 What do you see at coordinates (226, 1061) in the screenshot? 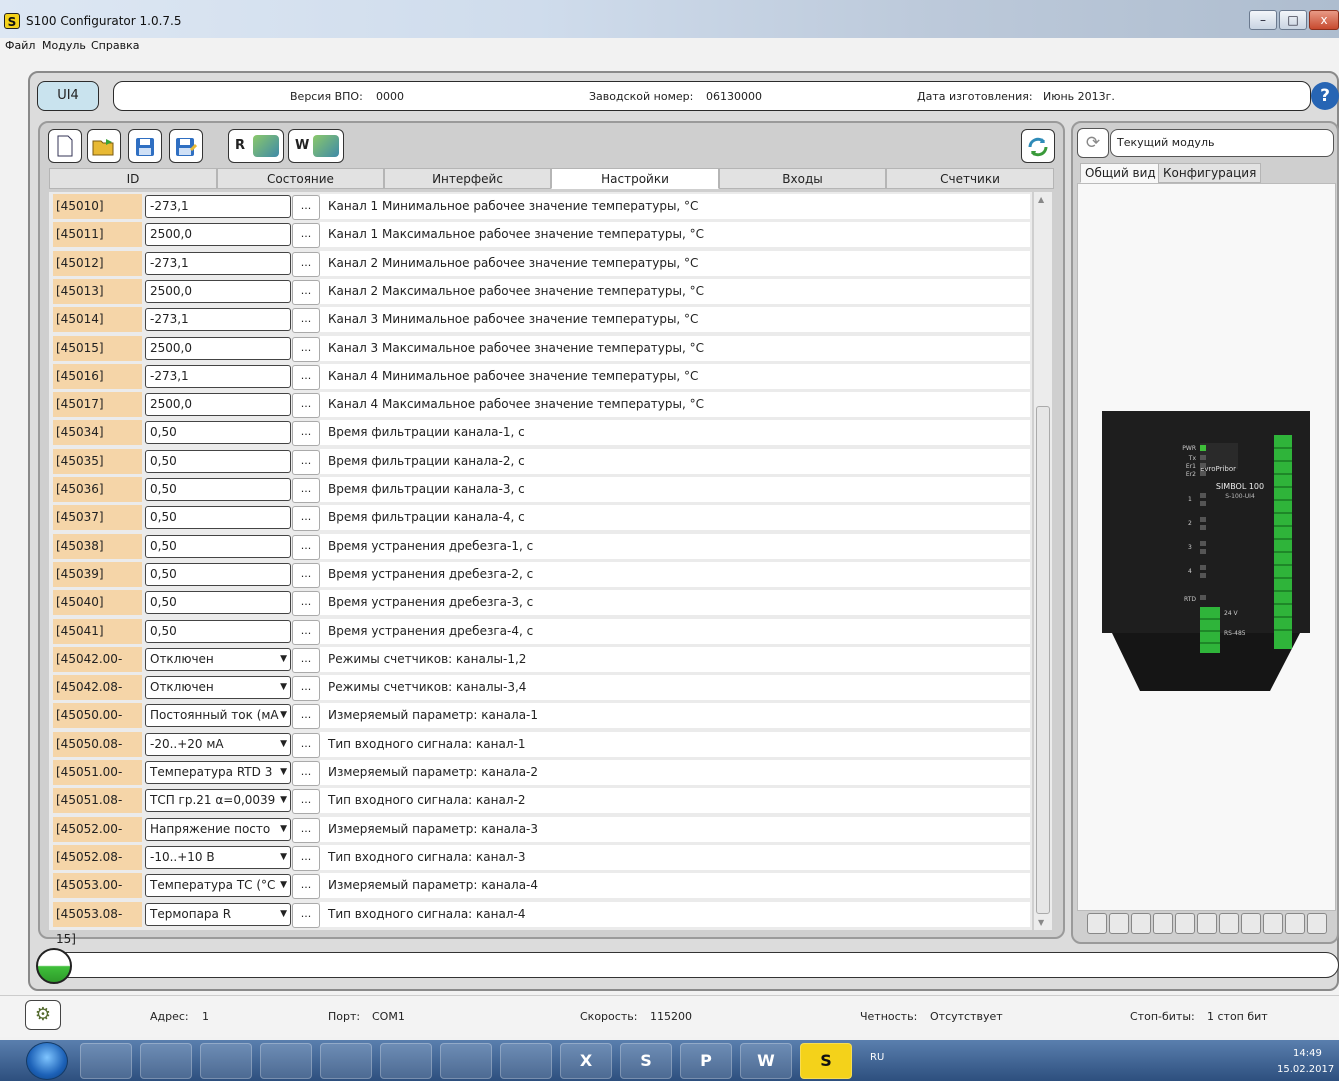
I see `taskbar-opera` at bounding box center [226, 1061].